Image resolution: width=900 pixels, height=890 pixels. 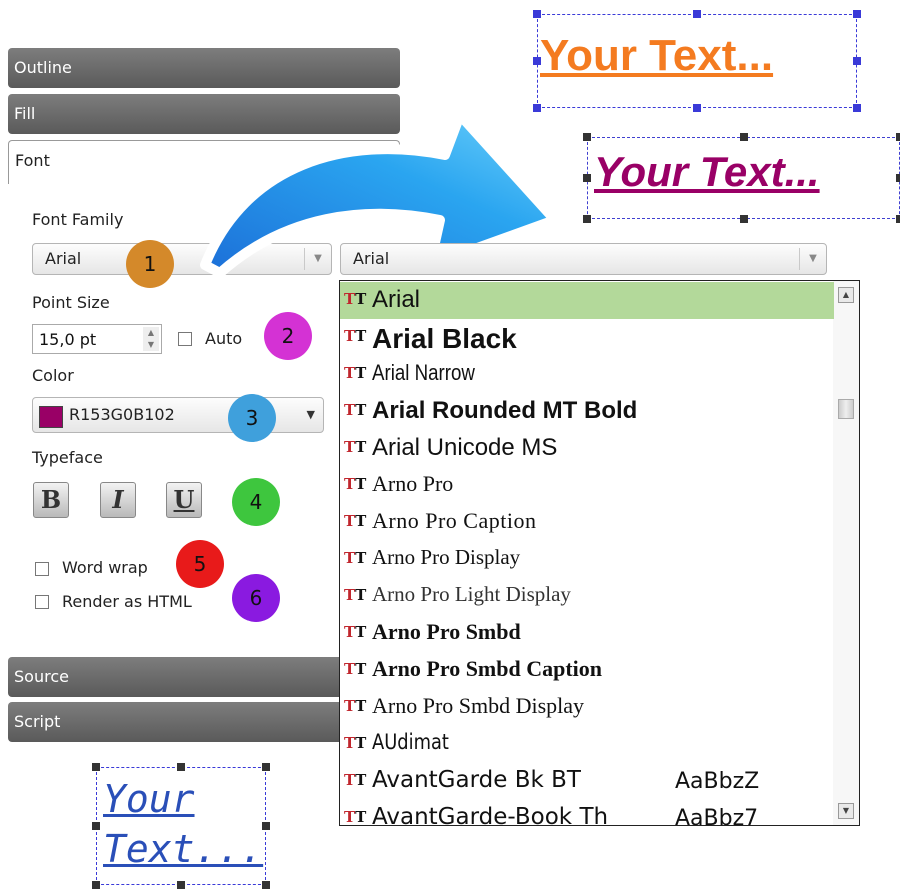 What do you see at coordinates (446, 631) in the screenshot?
I see `font-list-item-label: Arno Pro Smbd` at bounding box center [446, 631].